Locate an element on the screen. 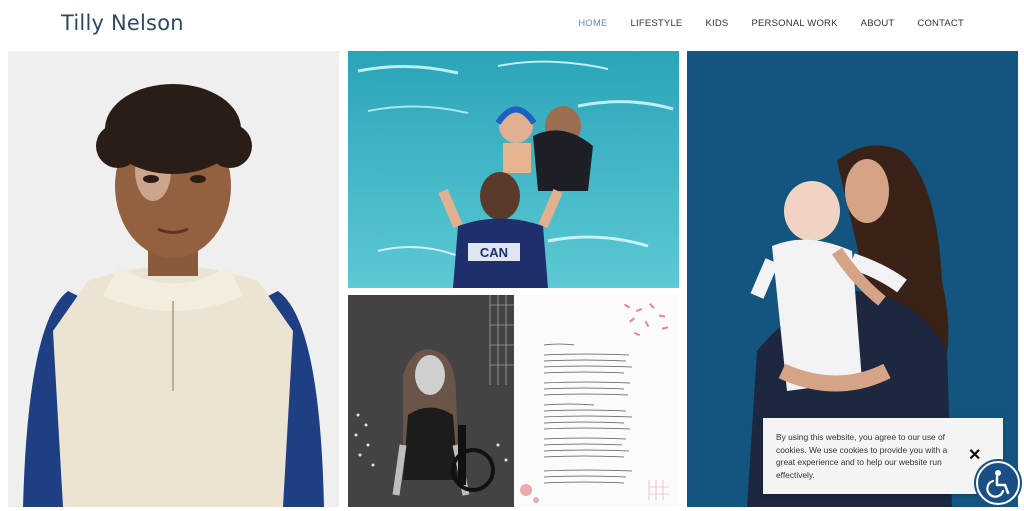 This screenshot has height=511, width=1024. site-logo-title: Tilly Nelson is located at coordinates (122, 23).